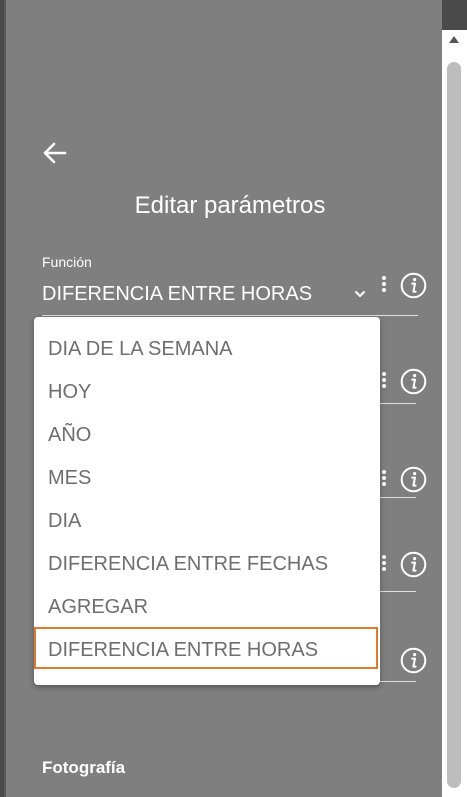  Describe the element at coordinates (69, 478) in the screenshot. I see `dropdown-option: MES` at that location.